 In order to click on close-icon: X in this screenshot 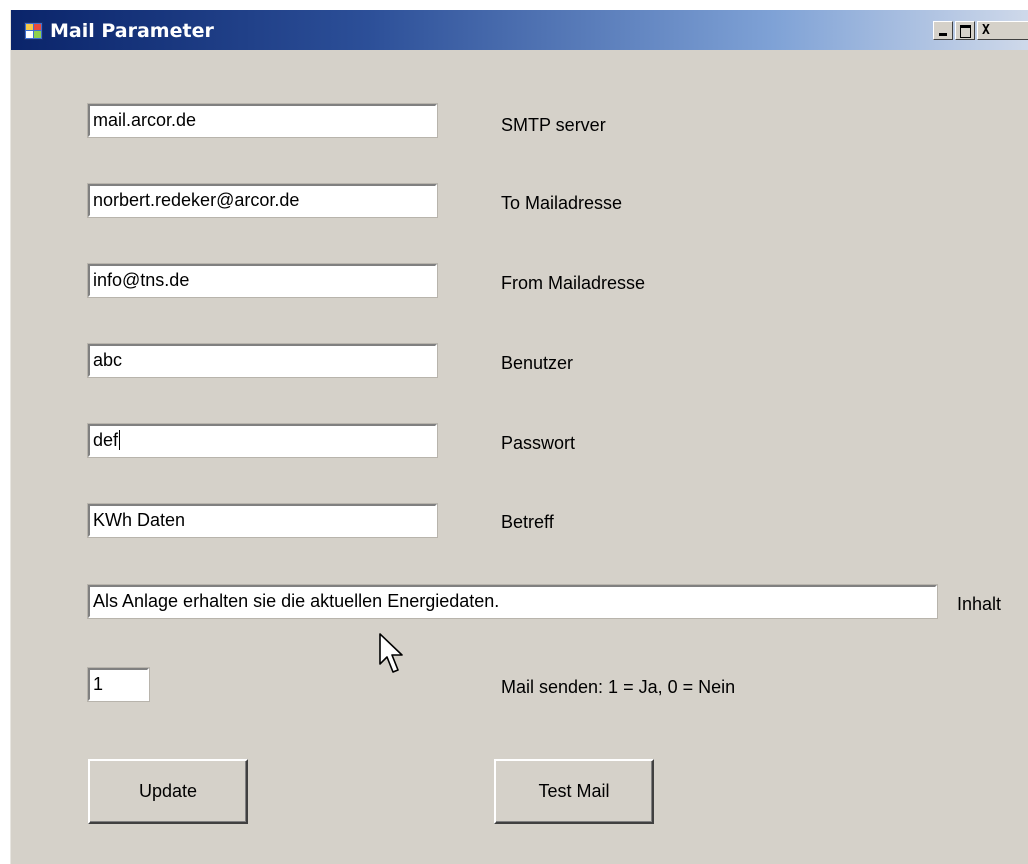, I will do `click(986, 30)`.